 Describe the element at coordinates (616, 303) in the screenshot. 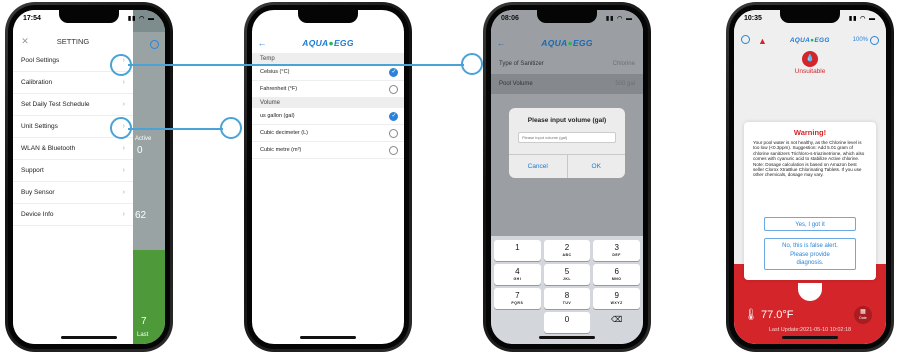

I see `key-letters: WXYZ` at that location.